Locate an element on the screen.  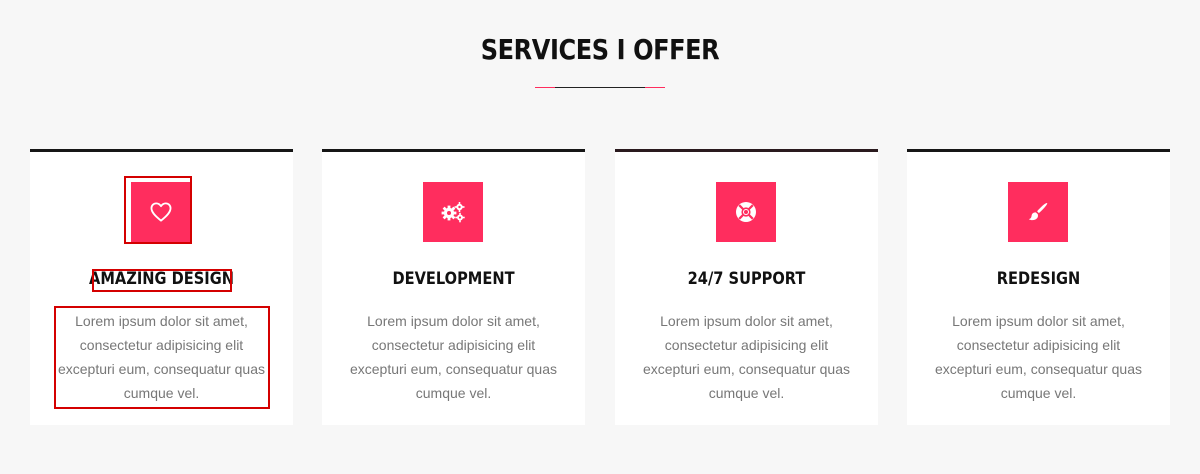
service-title: 24/7 SUPPORT is located at coordinates (746, 279).